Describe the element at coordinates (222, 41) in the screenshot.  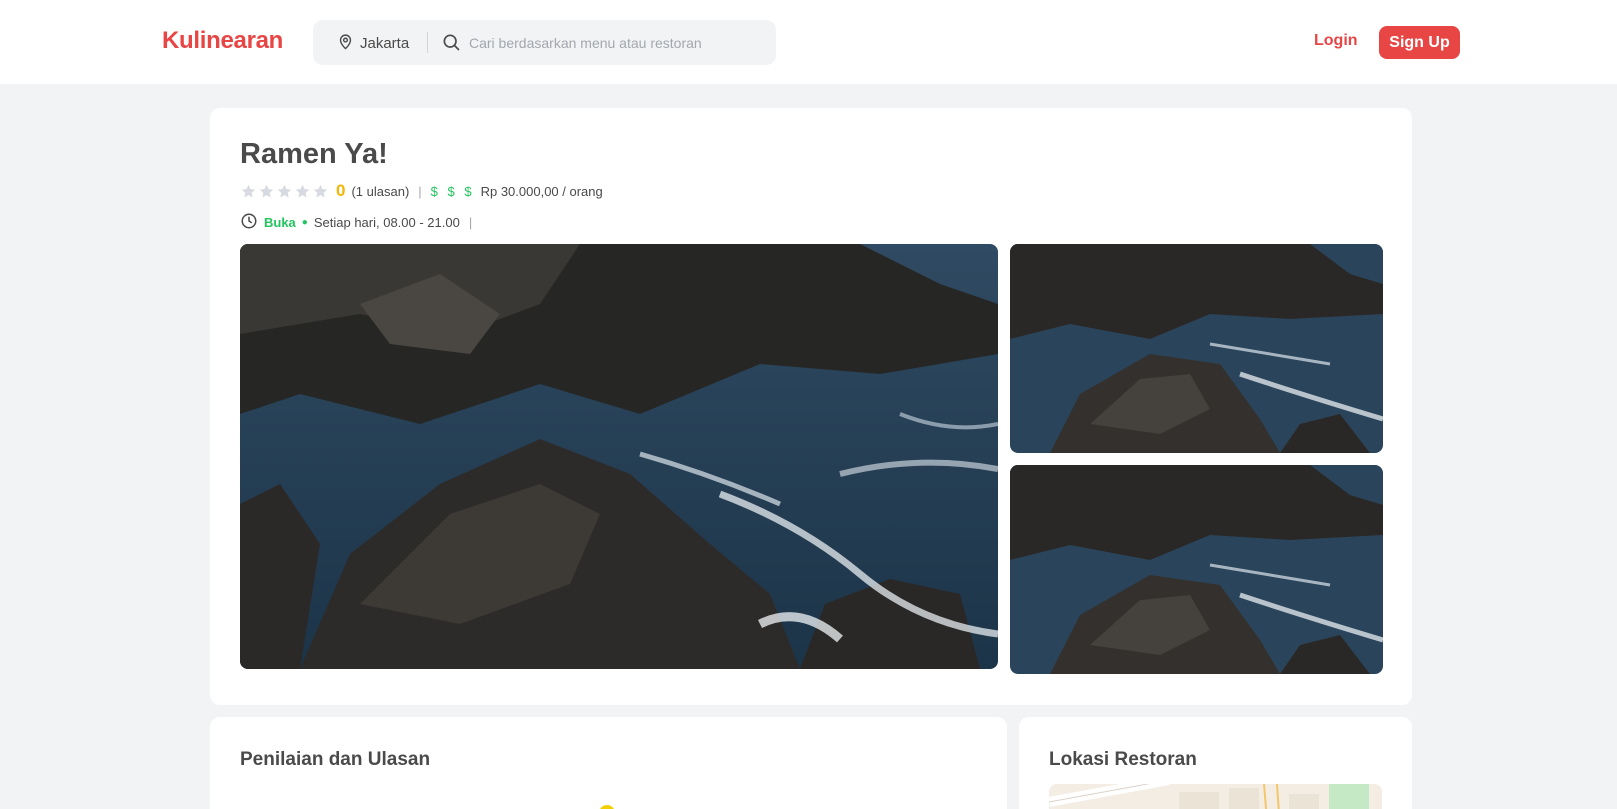
I see `brand-logo: Kulinearan` at that location.